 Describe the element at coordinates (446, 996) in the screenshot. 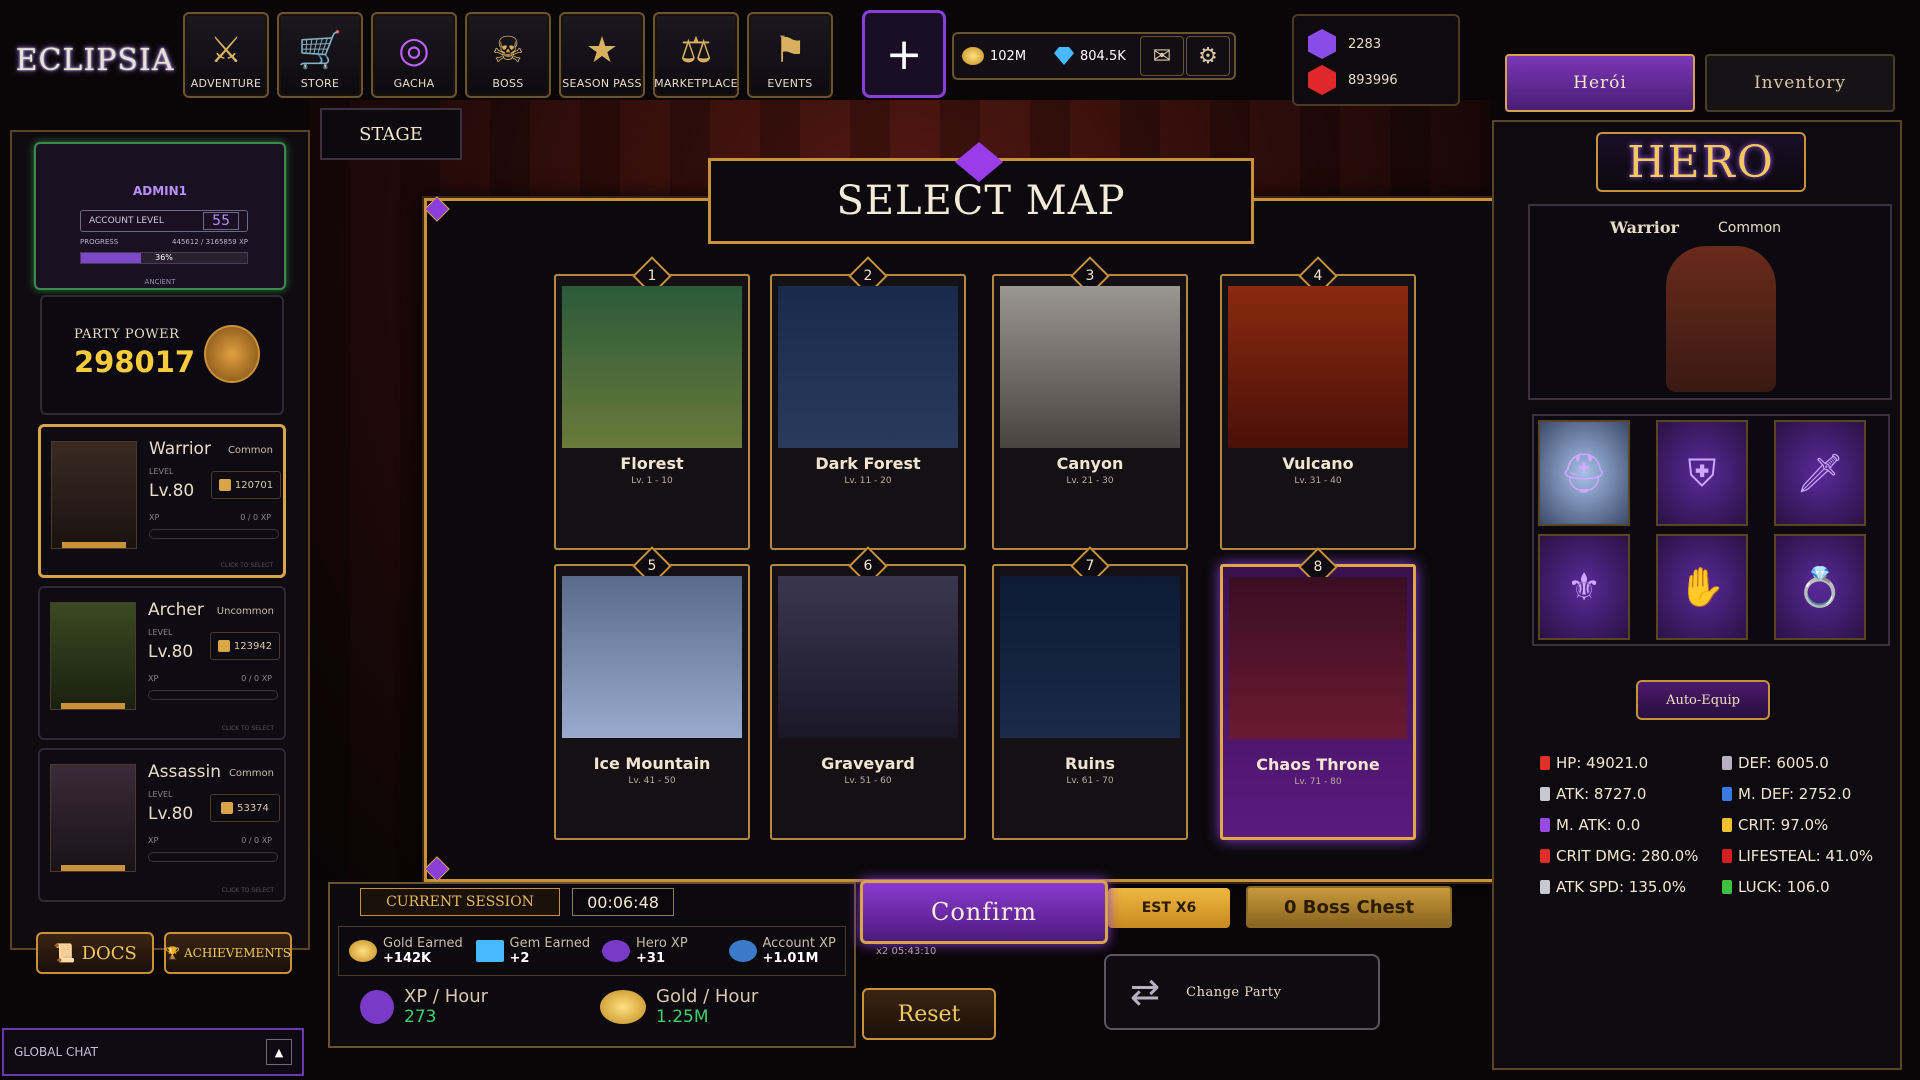

I see `rate-label: XP / Hour` at that location.